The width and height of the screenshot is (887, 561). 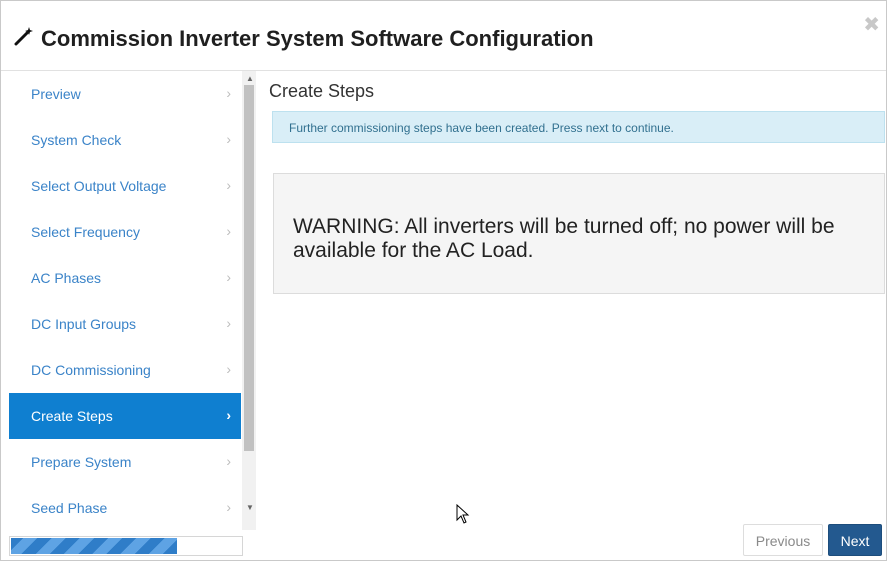 I want to click on sidebar-scrollbar: ▲ ▼, so click(x=249, y=300).